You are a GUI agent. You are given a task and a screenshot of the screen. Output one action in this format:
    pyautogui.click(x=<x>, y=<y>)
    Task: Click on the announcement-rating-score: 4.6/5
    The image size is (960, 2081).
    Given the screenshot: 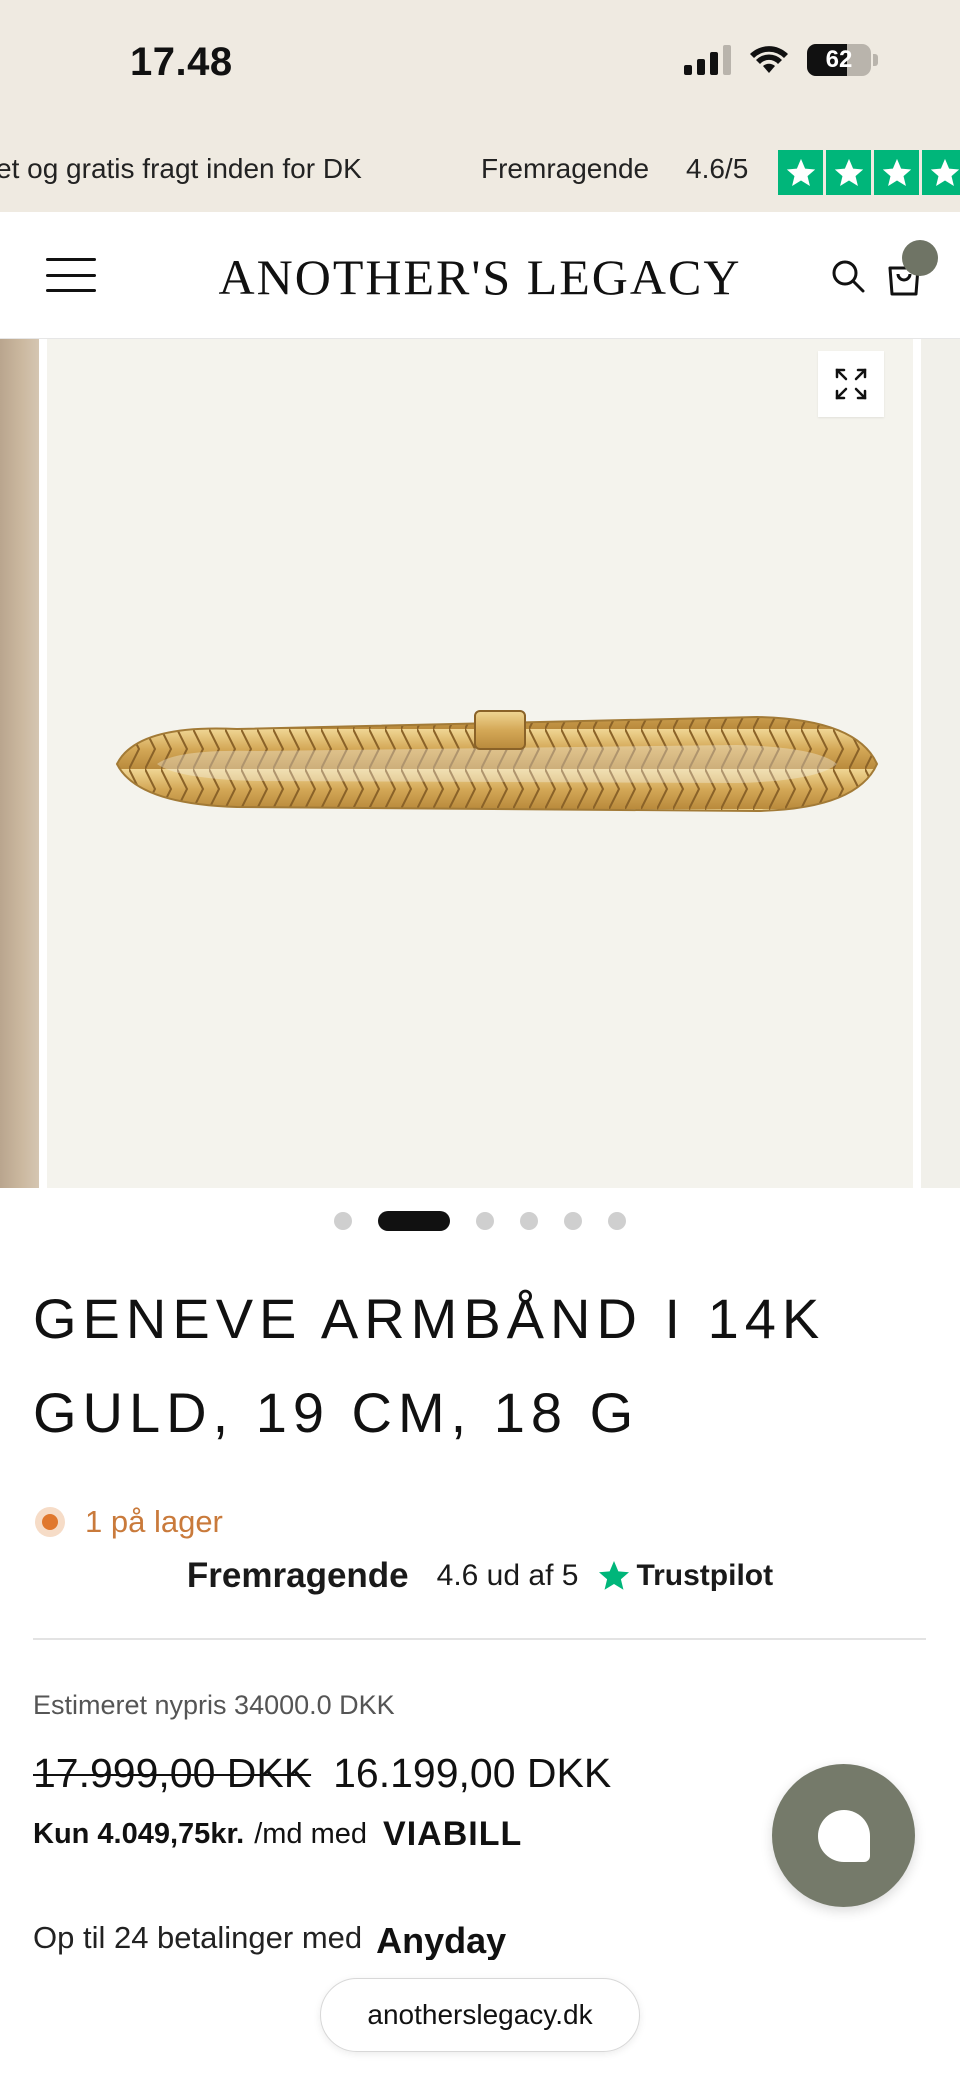 What is the action you would take?
    pyautogui.click(x=717, y=168)
    